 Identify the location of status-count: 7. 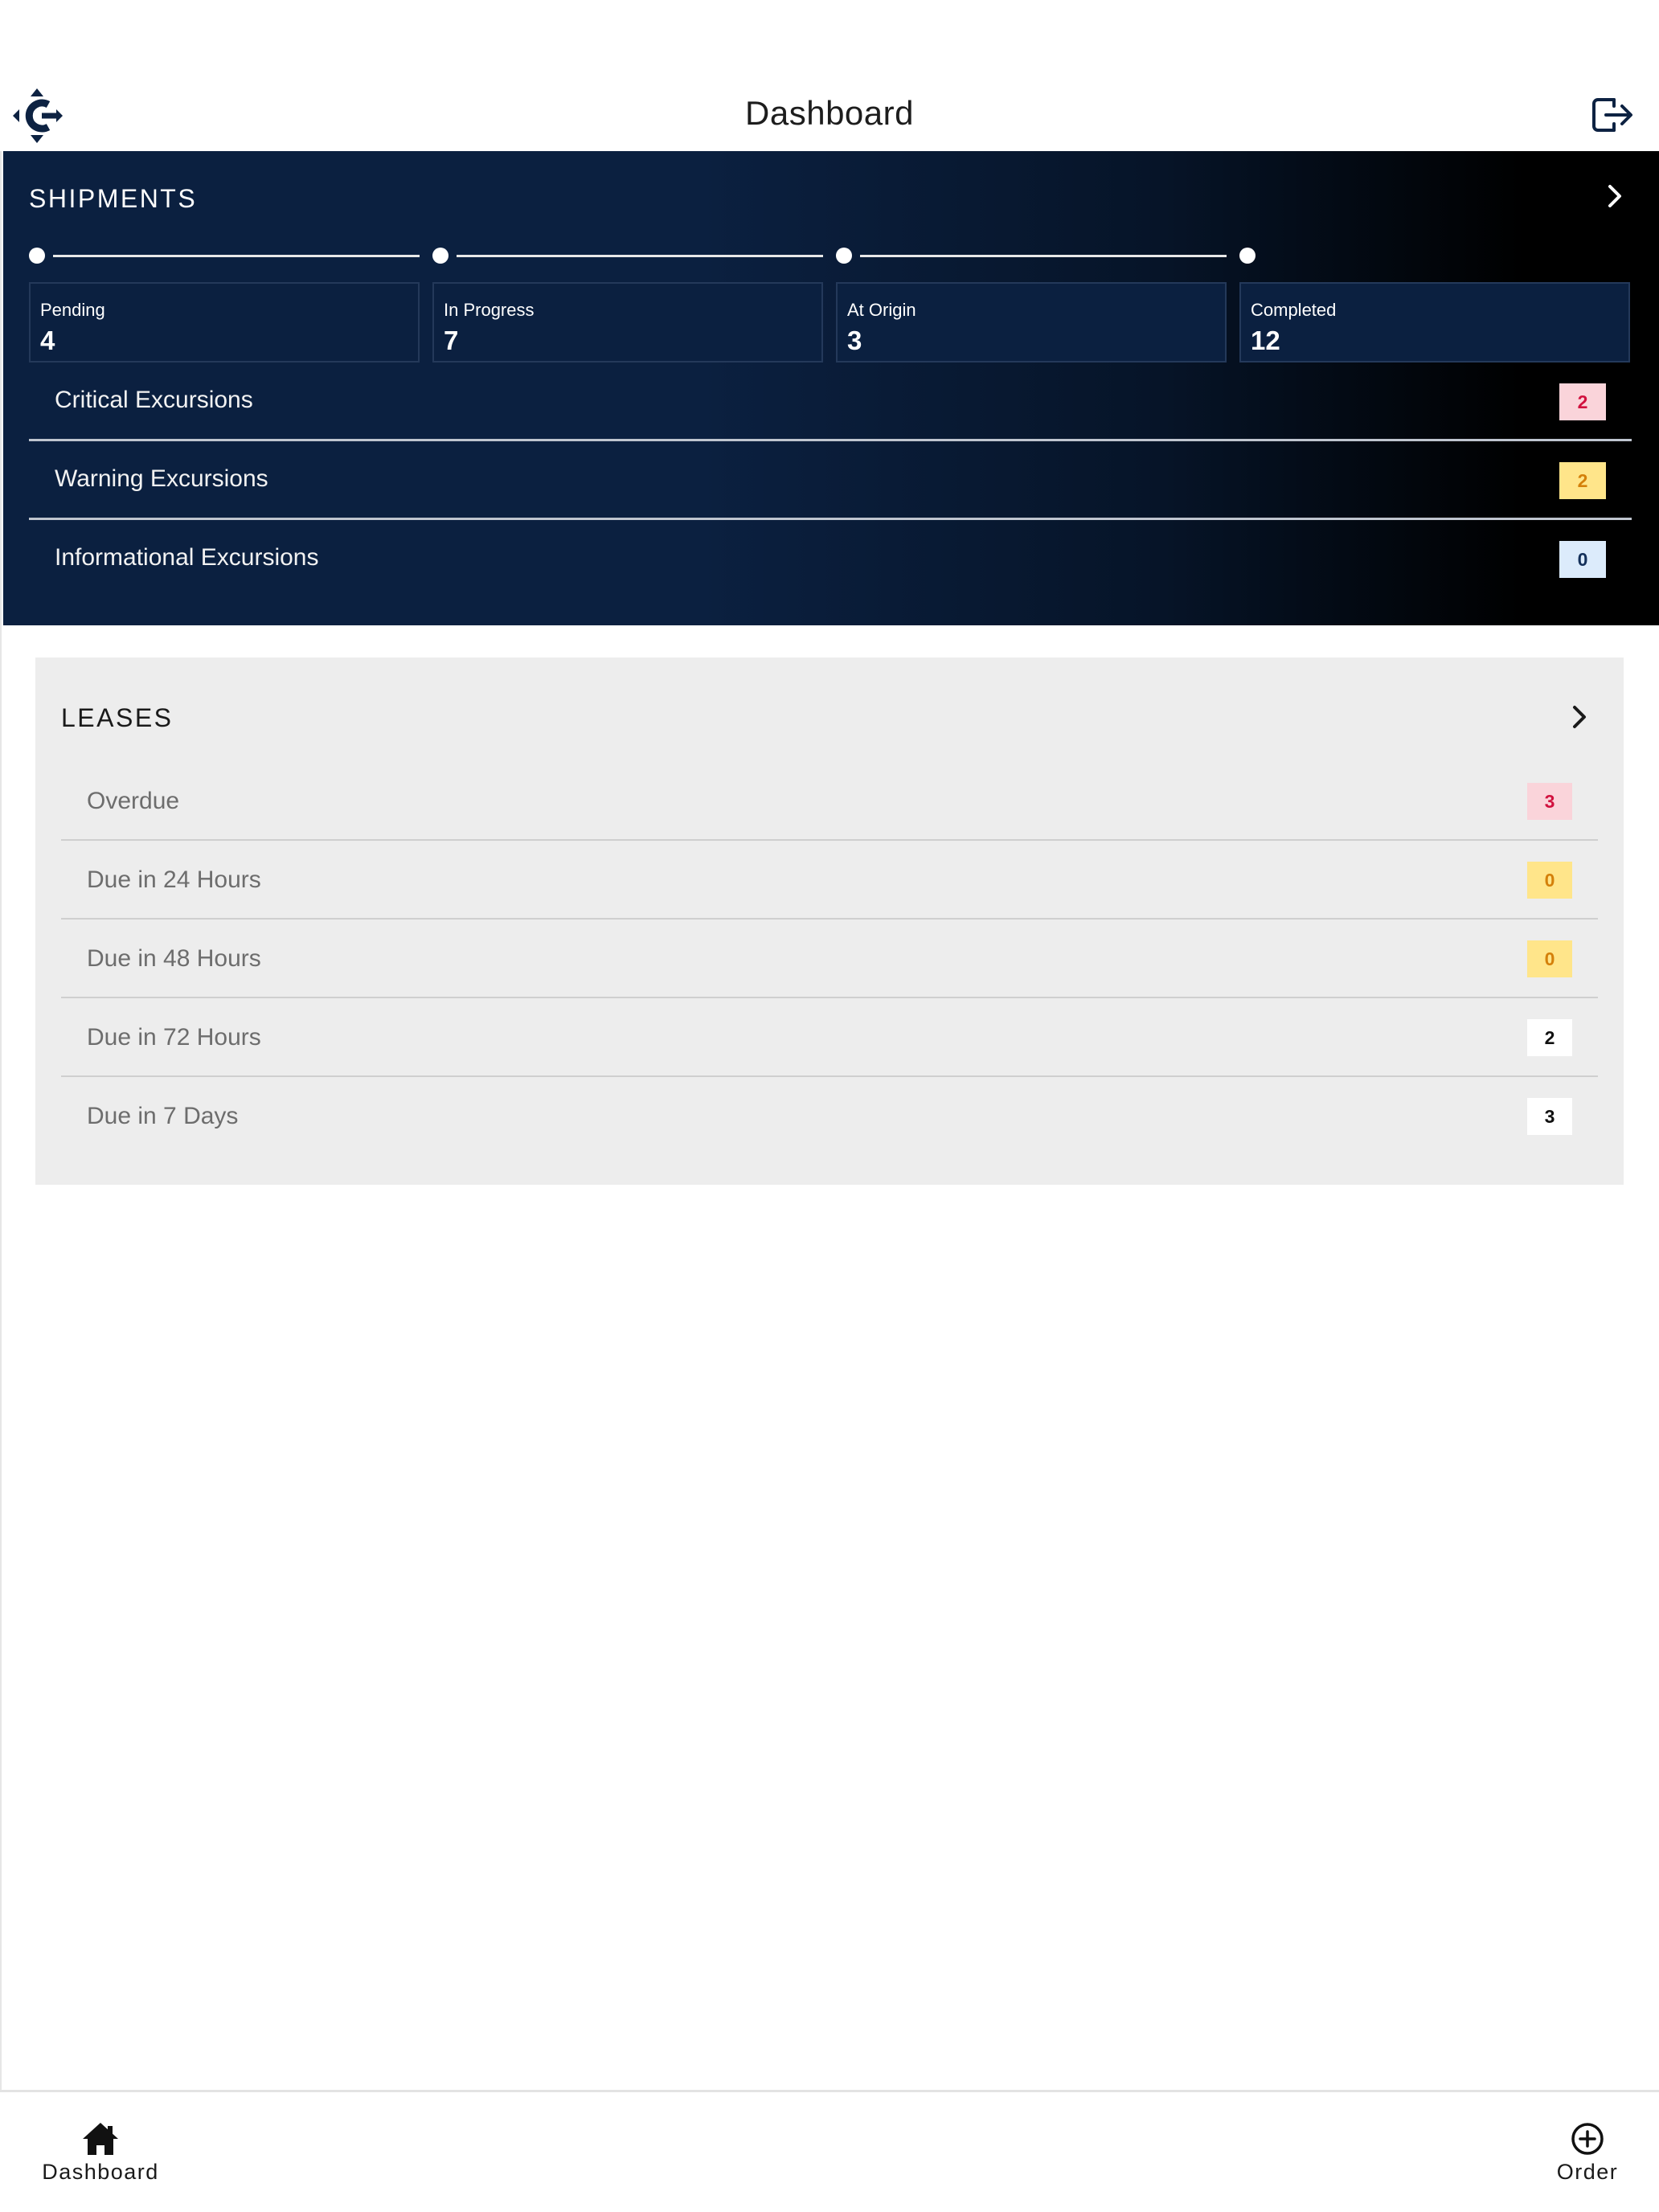
(452, 340).